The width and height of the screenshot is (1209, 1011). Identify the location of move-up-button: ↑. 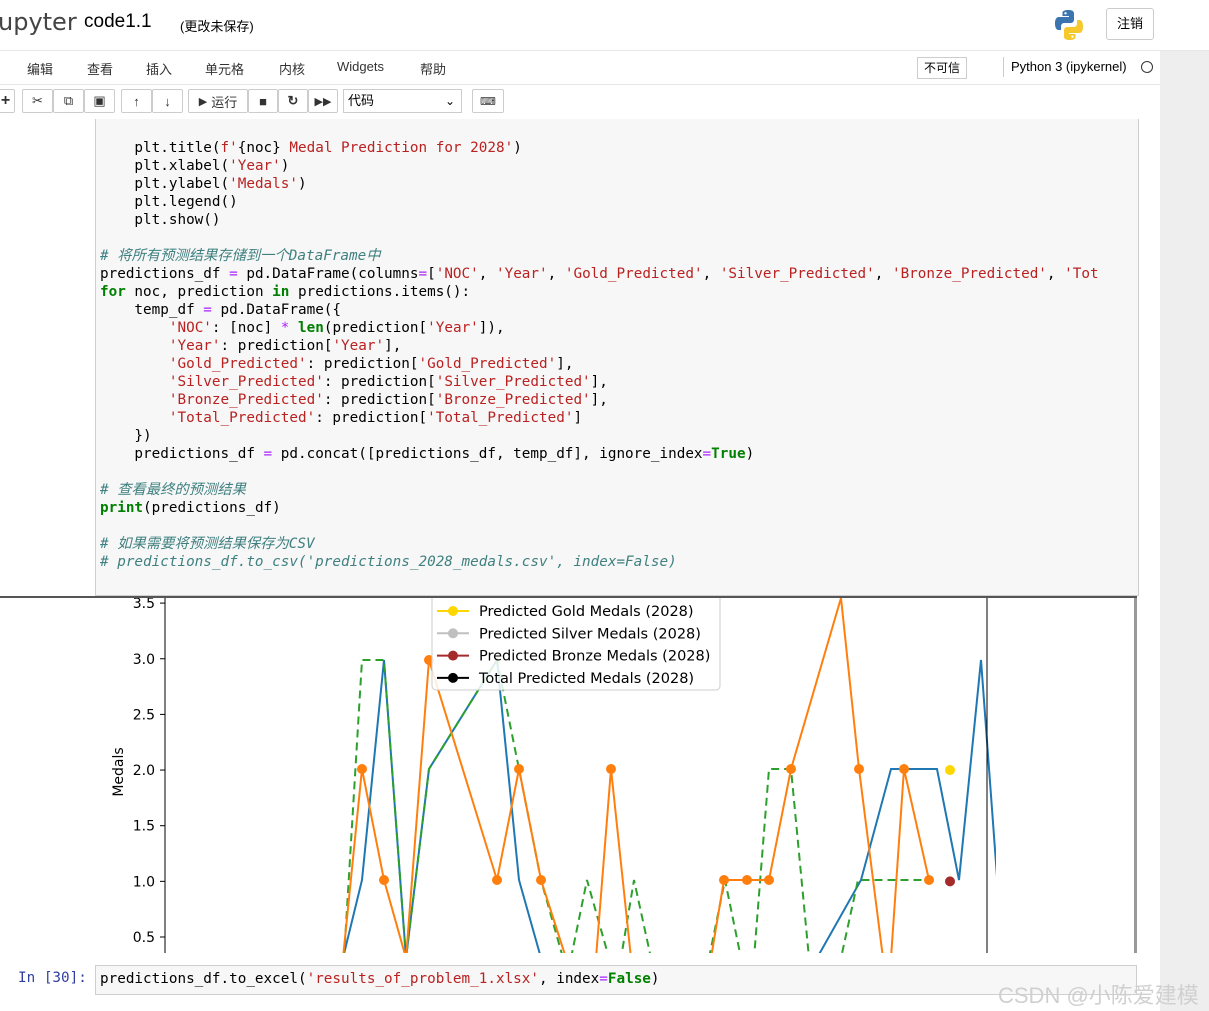
(136, 101).